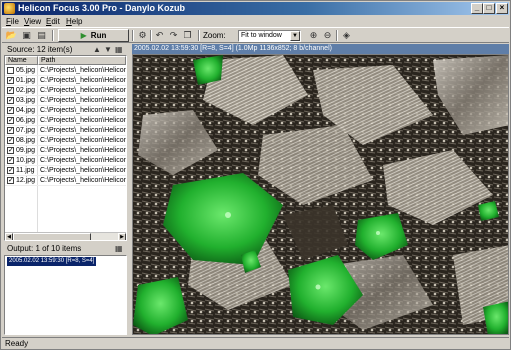  I want to click on file-row: ✓ 11.jpg C:\Projects\_helicon\Helicon, so click(65, 171).